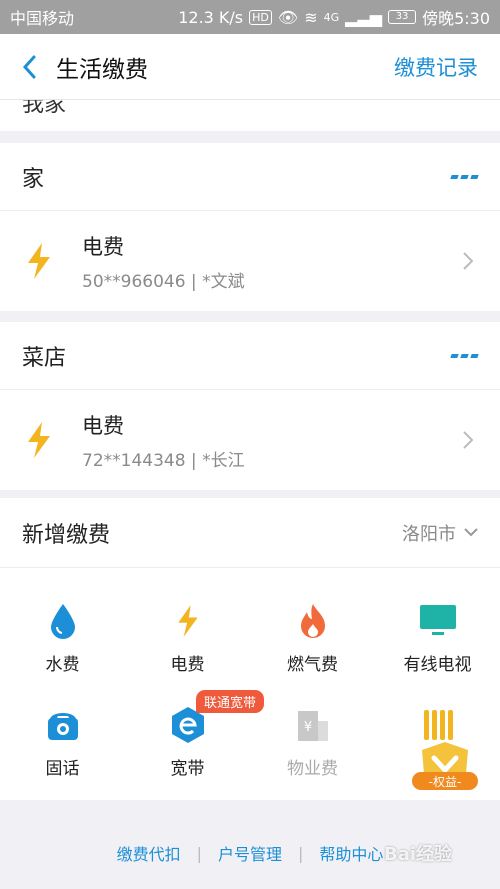 Image resolution: width=500 pixels, height=889 pixels. What do you see at coordinates (331, 17) in the screenshot?
I see `signal-label: 4G` at bounding box center [331, 17].